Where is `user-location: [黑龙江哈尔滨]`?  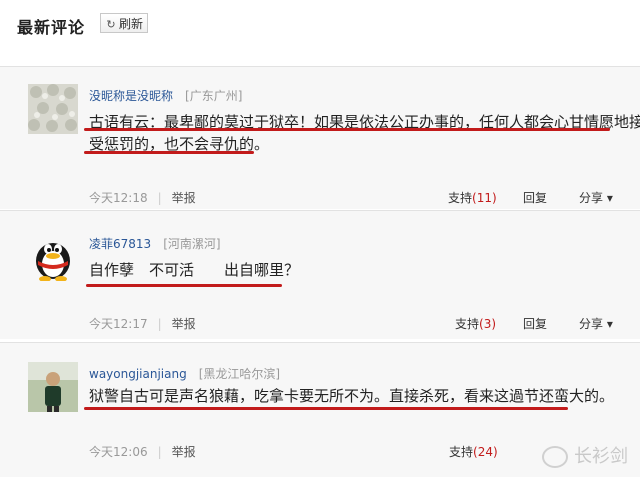 user-location: [黑龙江哈尔滨] is located at coordinates (239, 374).